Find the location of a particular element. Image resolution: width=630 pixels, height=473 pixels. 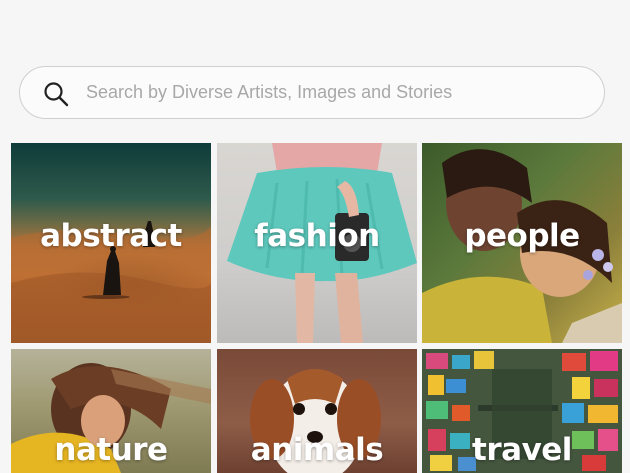

category-tile-nature: nature is located at coordinates (111, 411).